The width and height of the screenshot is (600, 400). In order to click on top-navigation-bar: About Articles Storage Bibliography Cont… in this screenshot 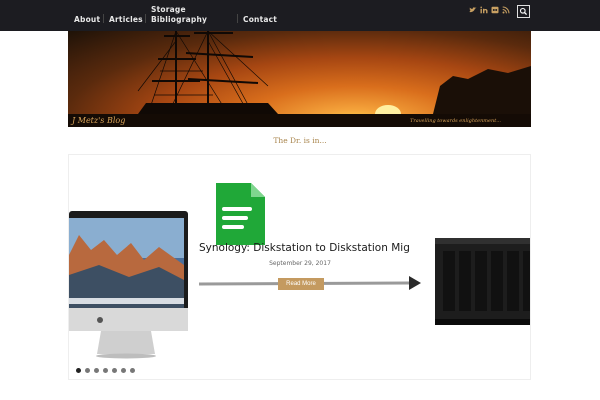, I will do `click(300, 15)`.